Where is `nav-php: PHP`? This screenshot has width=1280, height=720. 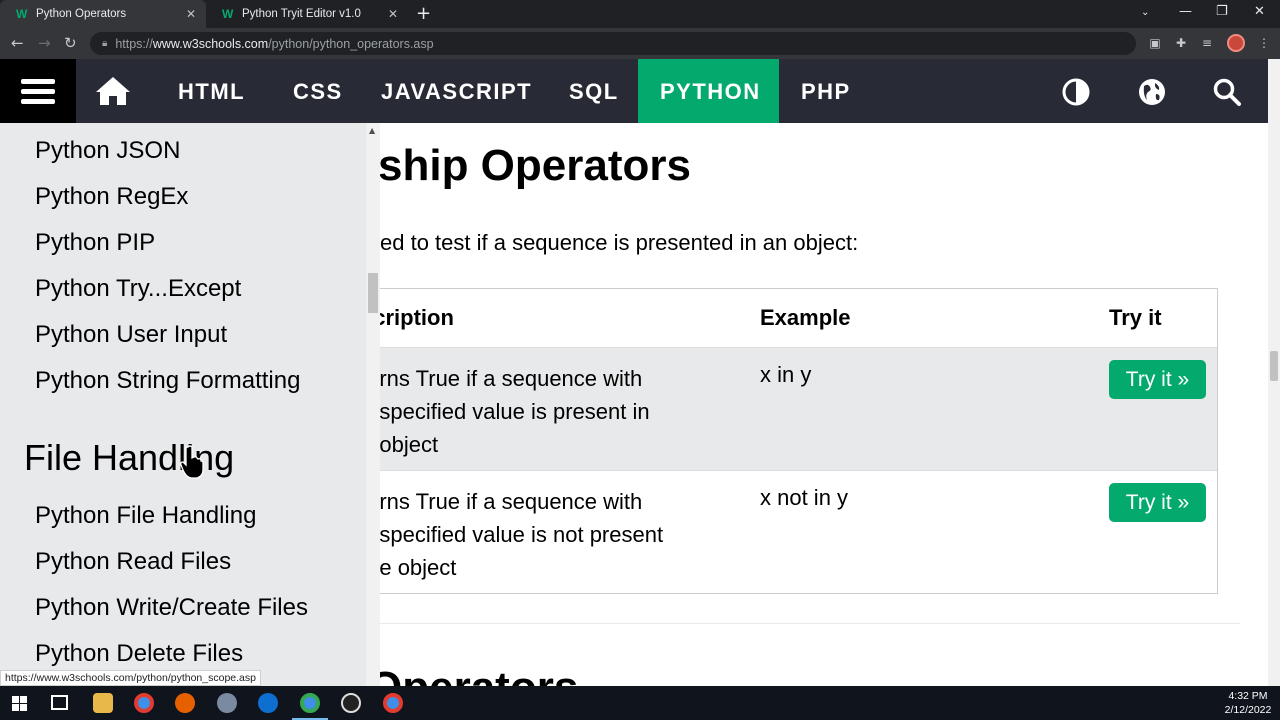 nav-php: PHP is located at coordinates (826, 91).